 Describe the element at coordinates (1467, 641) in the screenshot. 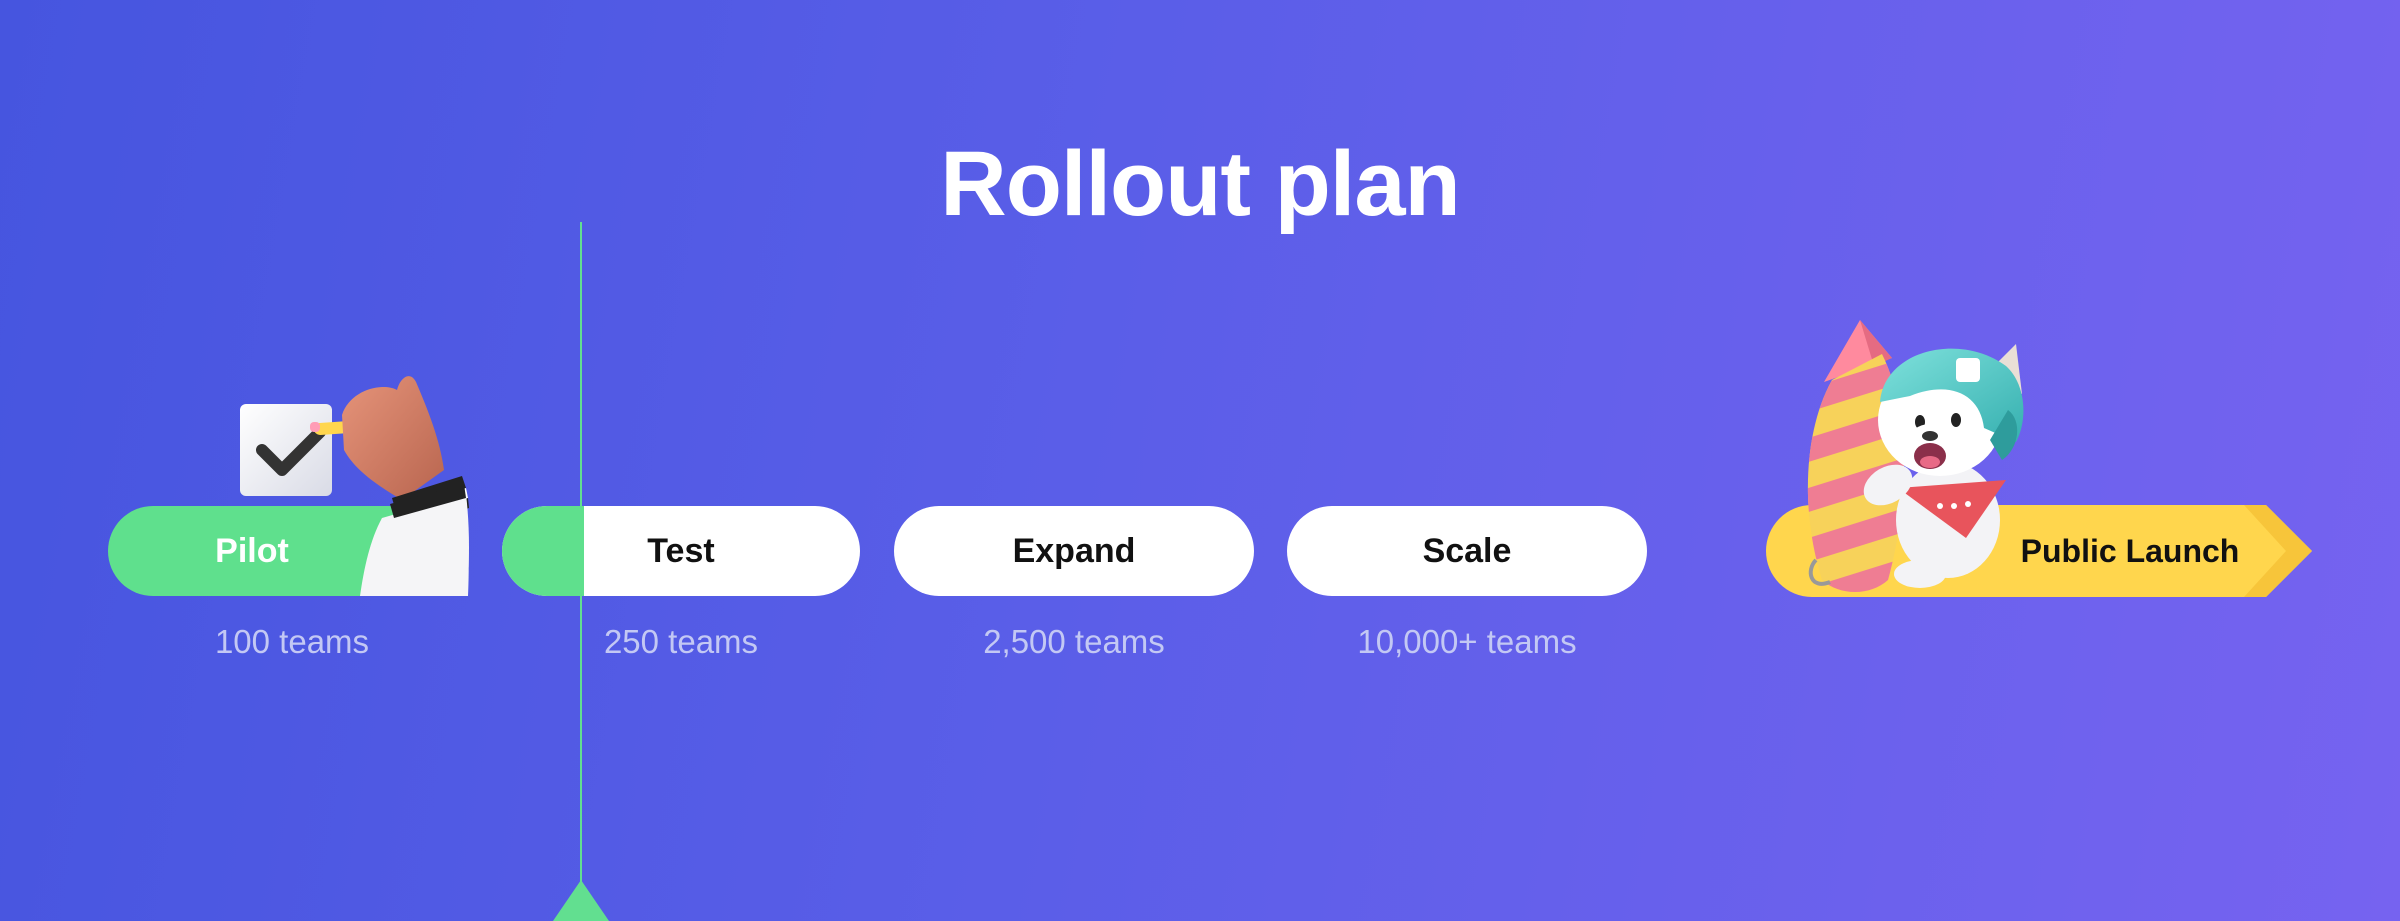

I see `stage-teams-scale: 10,000+ teams` at that location.